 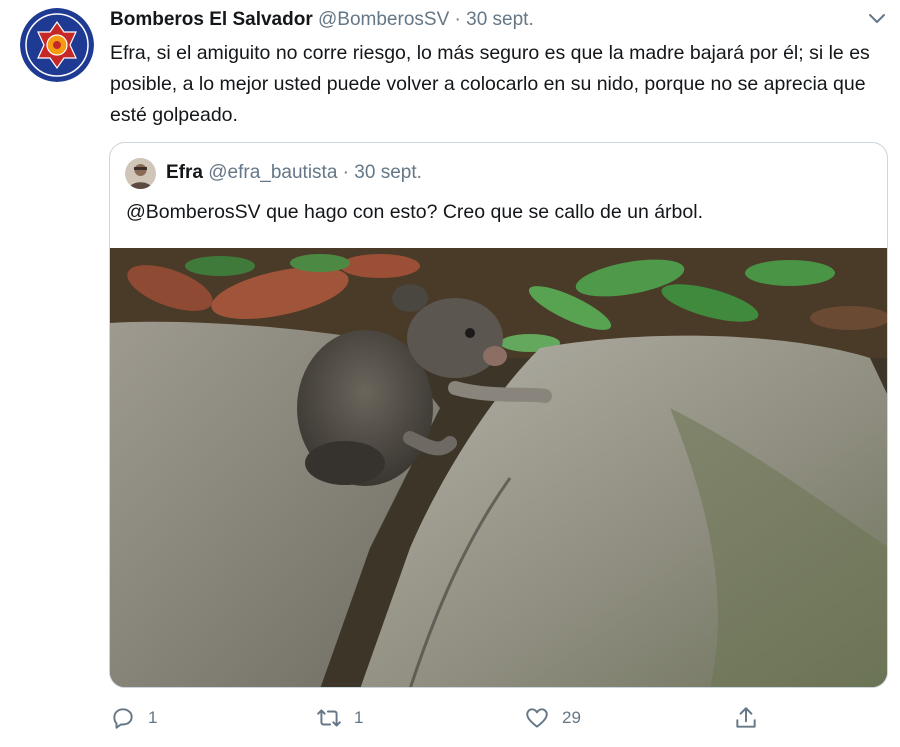 I want to click on tweet-date: 30 sept., so click(x=500, y=19).